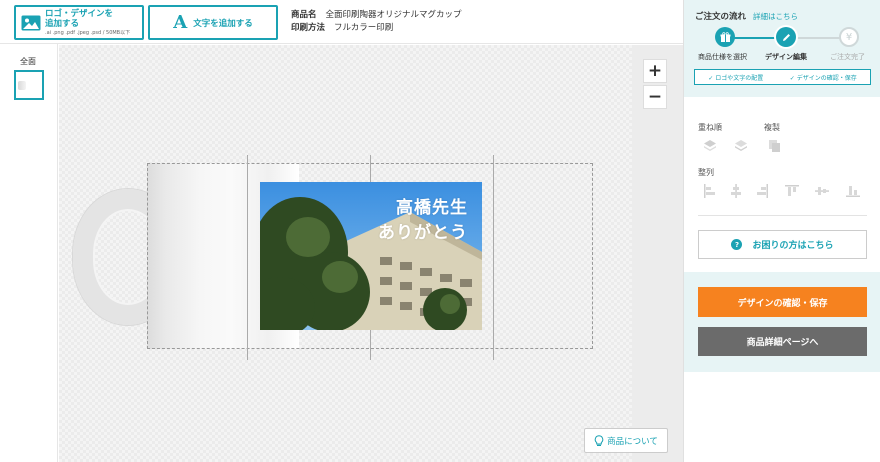 This screenshot has width=880, height=462. I want to click on view-thumbnail-full, so click(29, 85).